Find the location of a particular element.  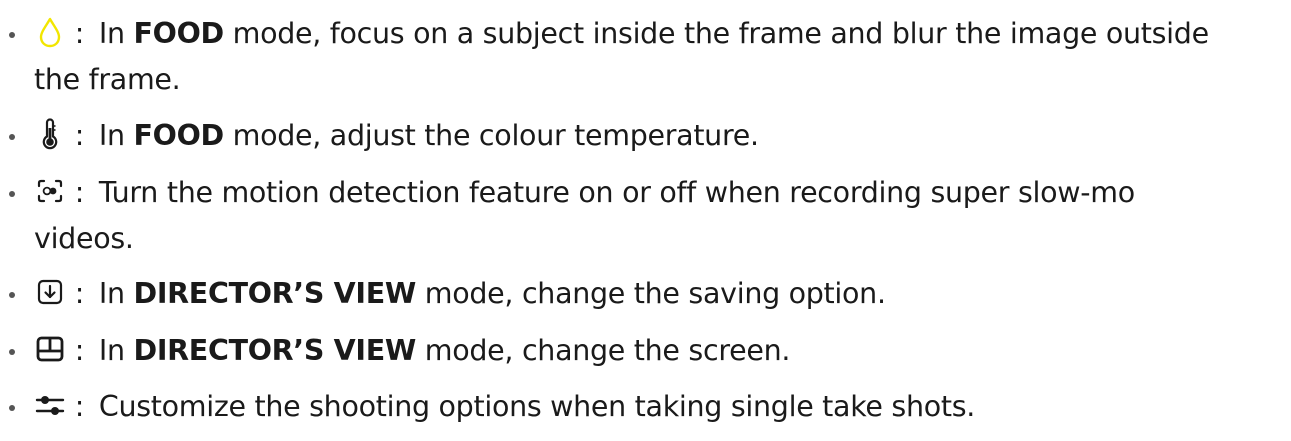

item-text: mode, change the saving option. is located at coordinates (655, 293).